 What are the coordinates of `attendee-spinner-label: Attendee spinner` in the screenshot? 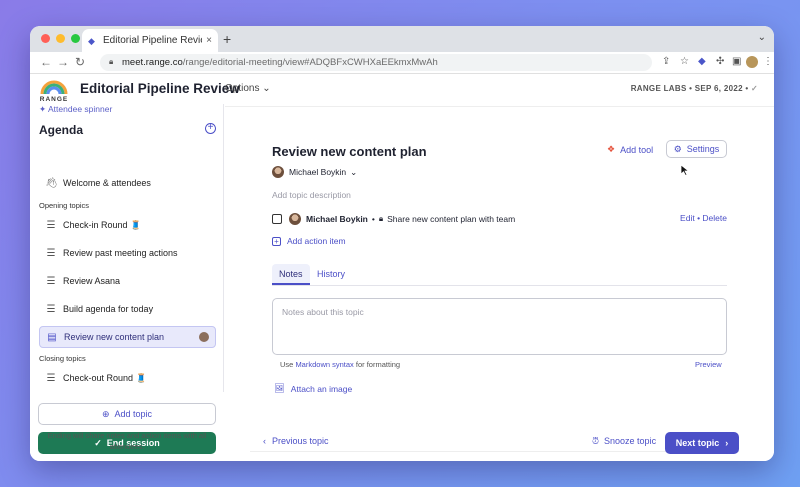 It's located at (80, 109).